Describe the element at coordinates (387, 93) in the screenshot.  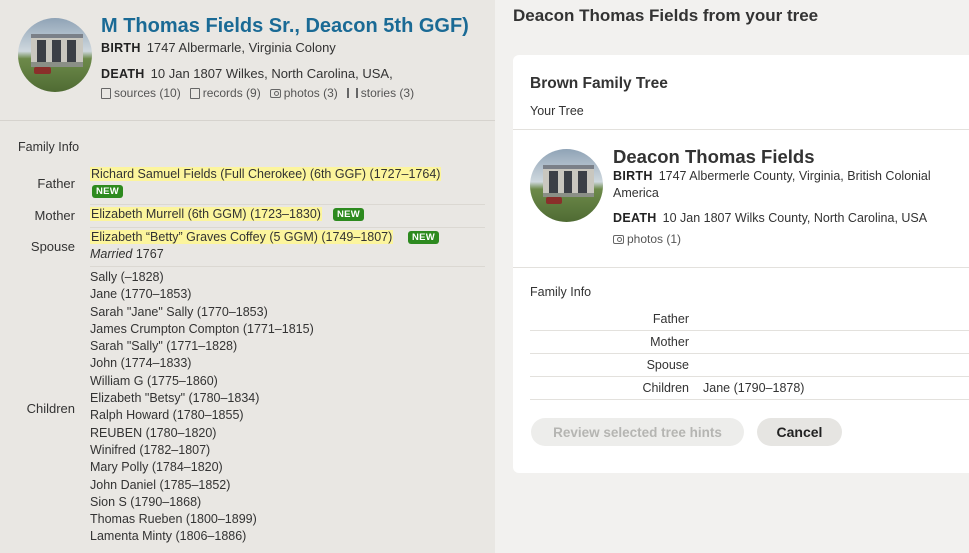
I see `stories-label: stories (3)` at that location.